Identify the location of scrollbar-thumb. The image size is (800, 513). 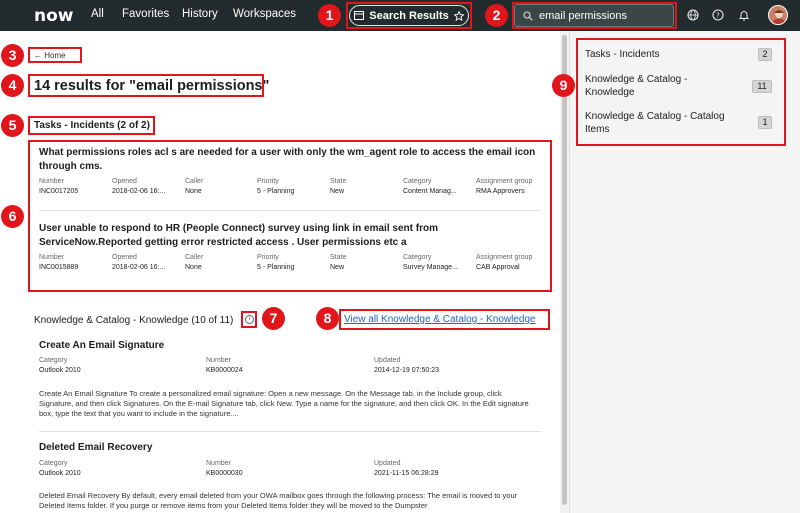
(564, 270).